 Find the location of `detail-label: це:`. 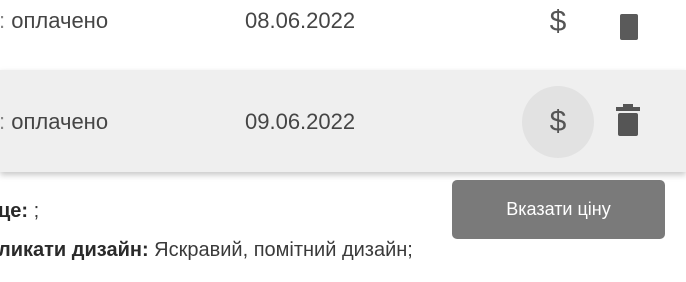

detail-label: це: is located at coordinates (14, 211).